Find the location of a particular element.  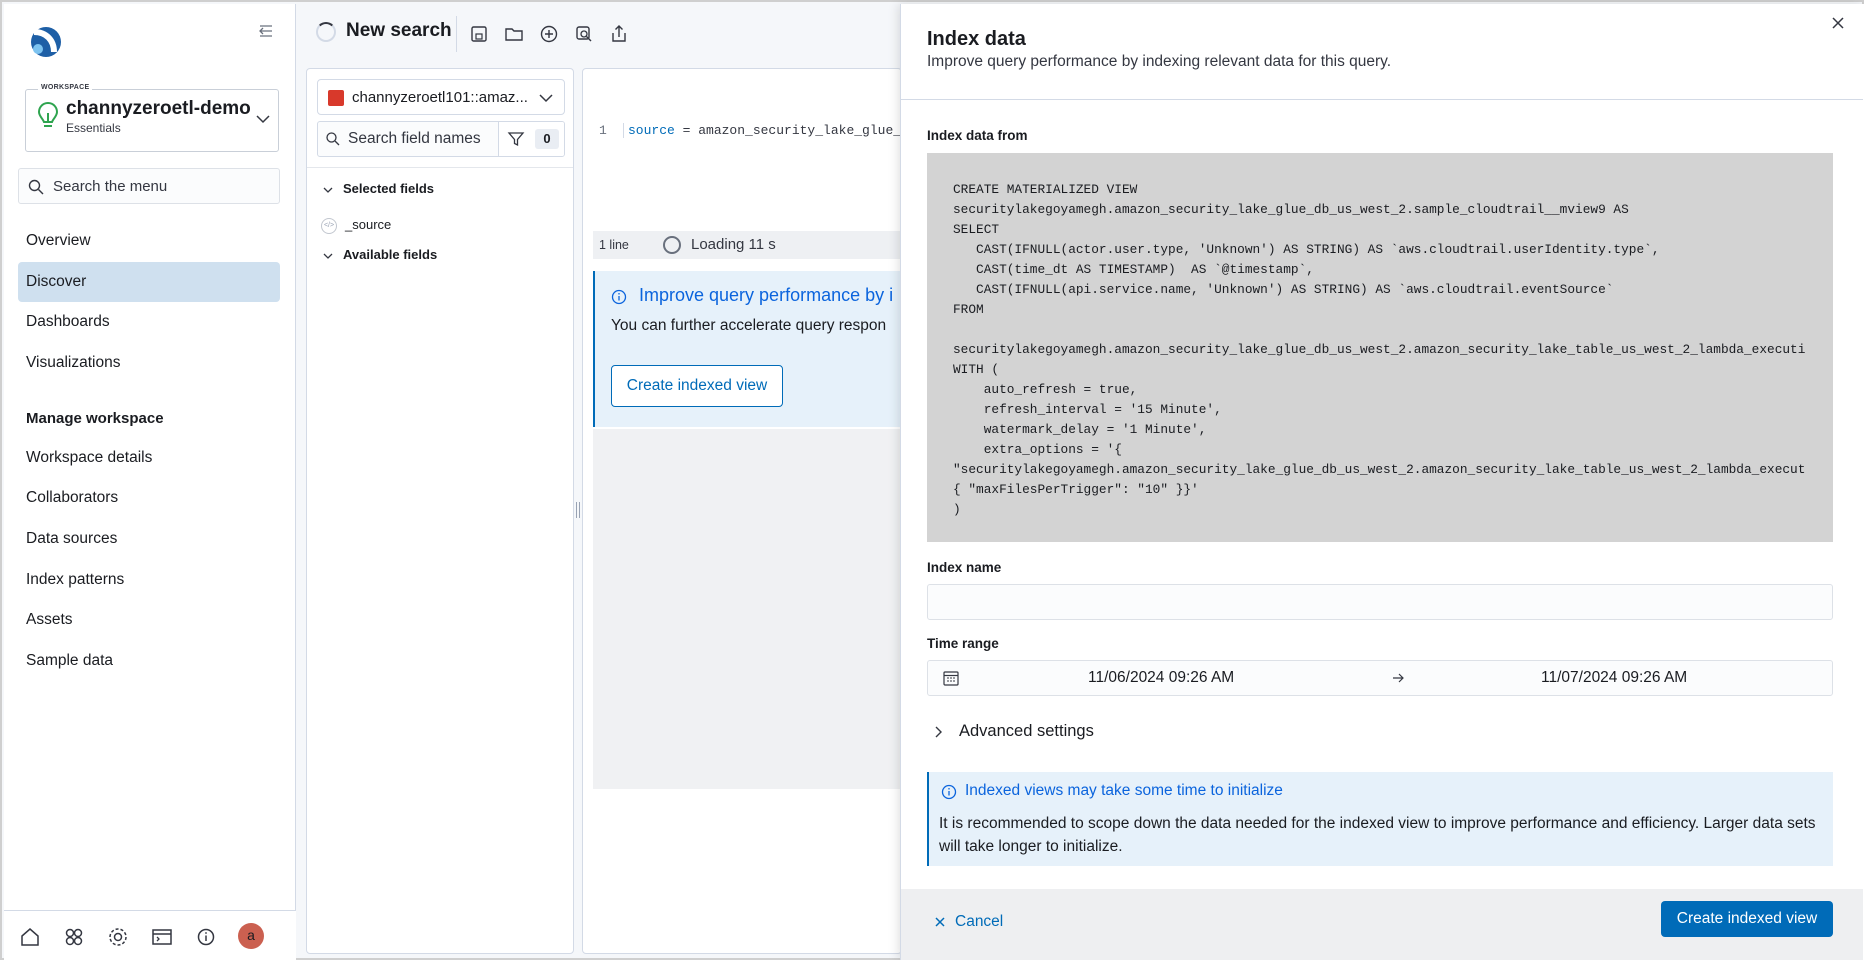

search-title: New search is located at coordinates (399, 30).